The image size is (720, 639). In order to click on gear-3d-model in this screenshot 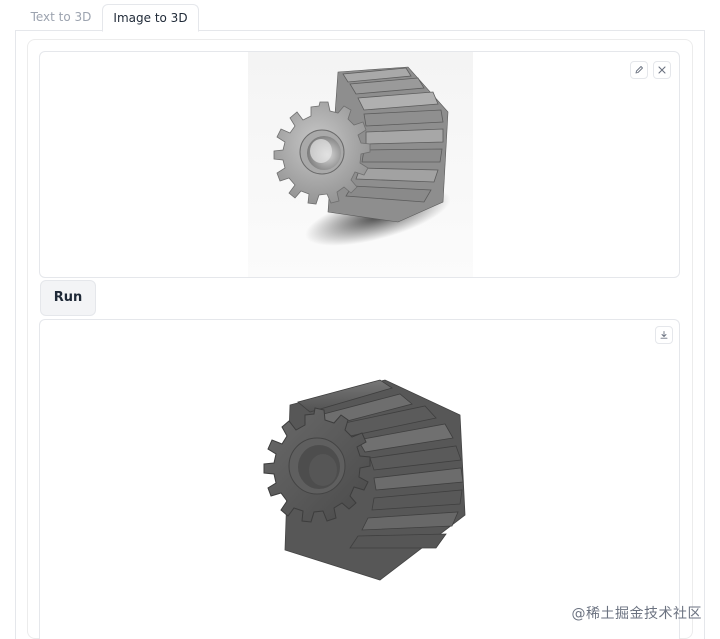, I will do `click(364, 480)`.